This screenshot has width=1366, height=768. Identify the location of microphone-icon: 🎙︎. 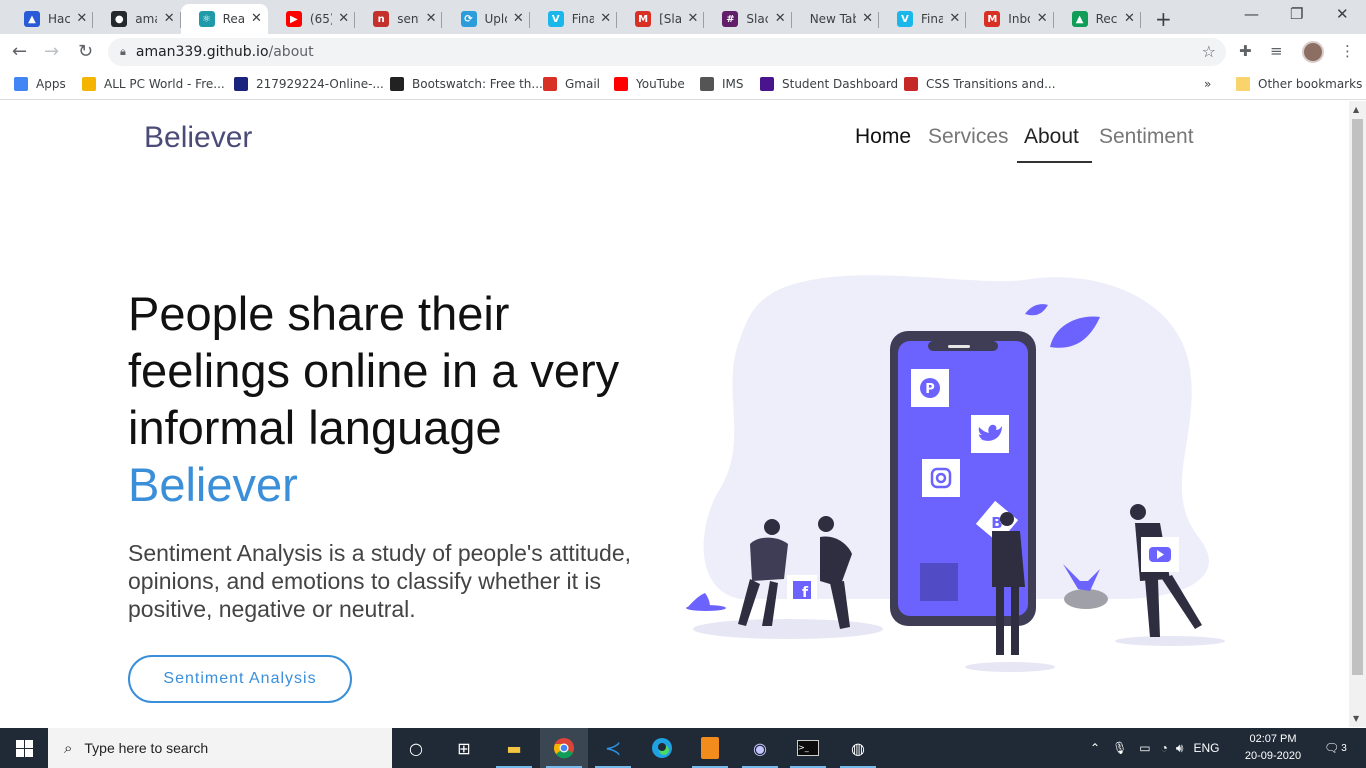
(1119, 748).